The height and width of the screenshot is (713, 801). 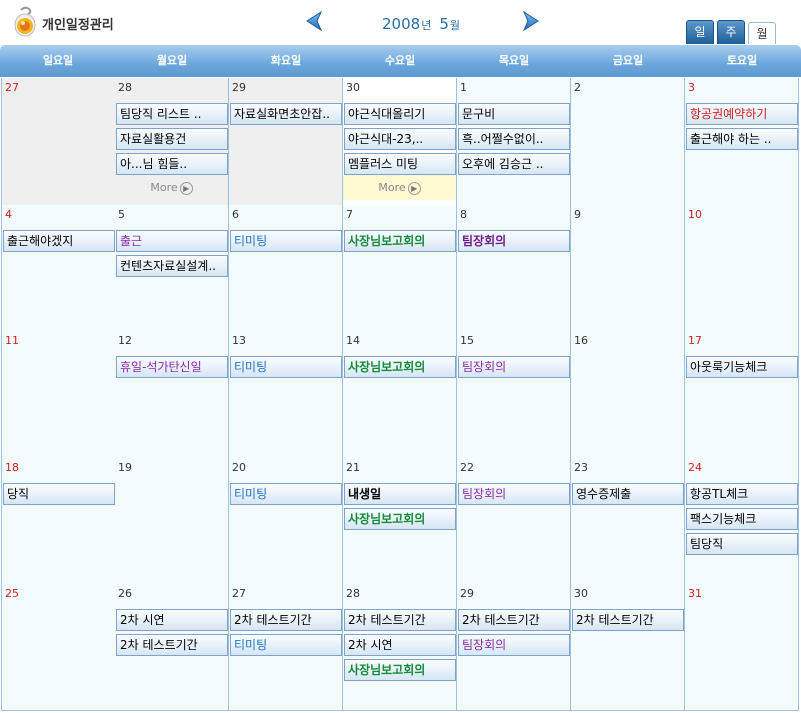 I want to click on day-cell: 12 휴일-석가탄신일, so click(x=172, y=395).